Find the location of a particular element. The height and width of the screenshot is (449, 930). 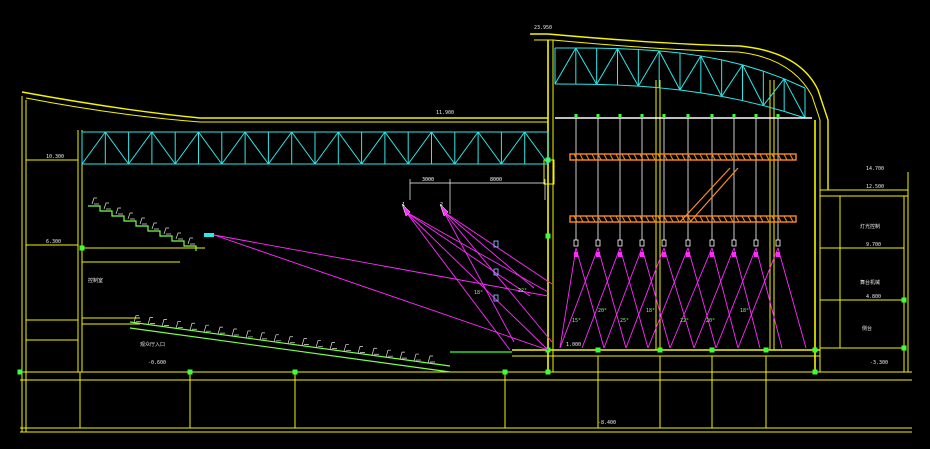

stage-rigging is located at coordinates (683, 180).